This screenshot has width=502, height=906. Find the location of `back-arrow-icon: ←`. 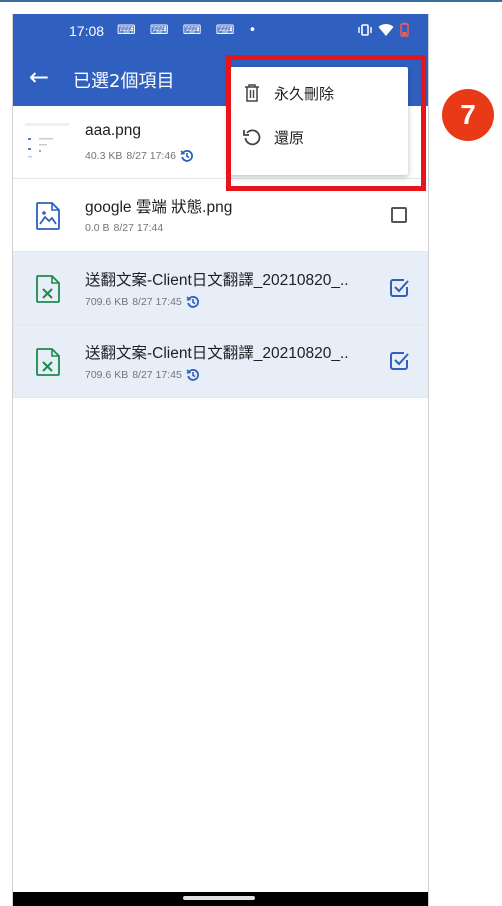

back-arrow-icon: ← is located at coordinates (39, 77).